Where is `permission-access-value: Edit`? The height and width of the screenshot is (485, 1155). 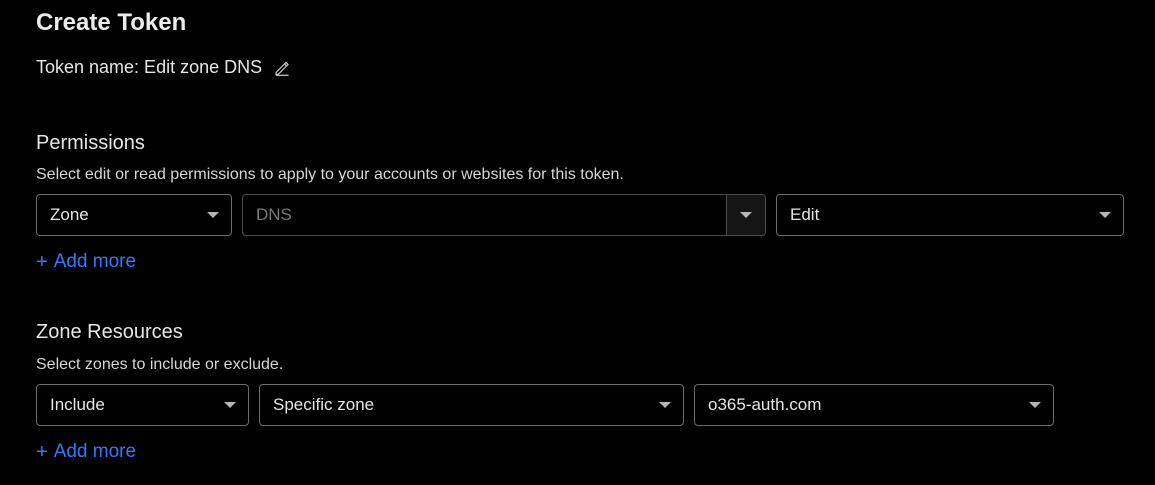
permission-access-value: Edit is located at coordinates (805, 214).